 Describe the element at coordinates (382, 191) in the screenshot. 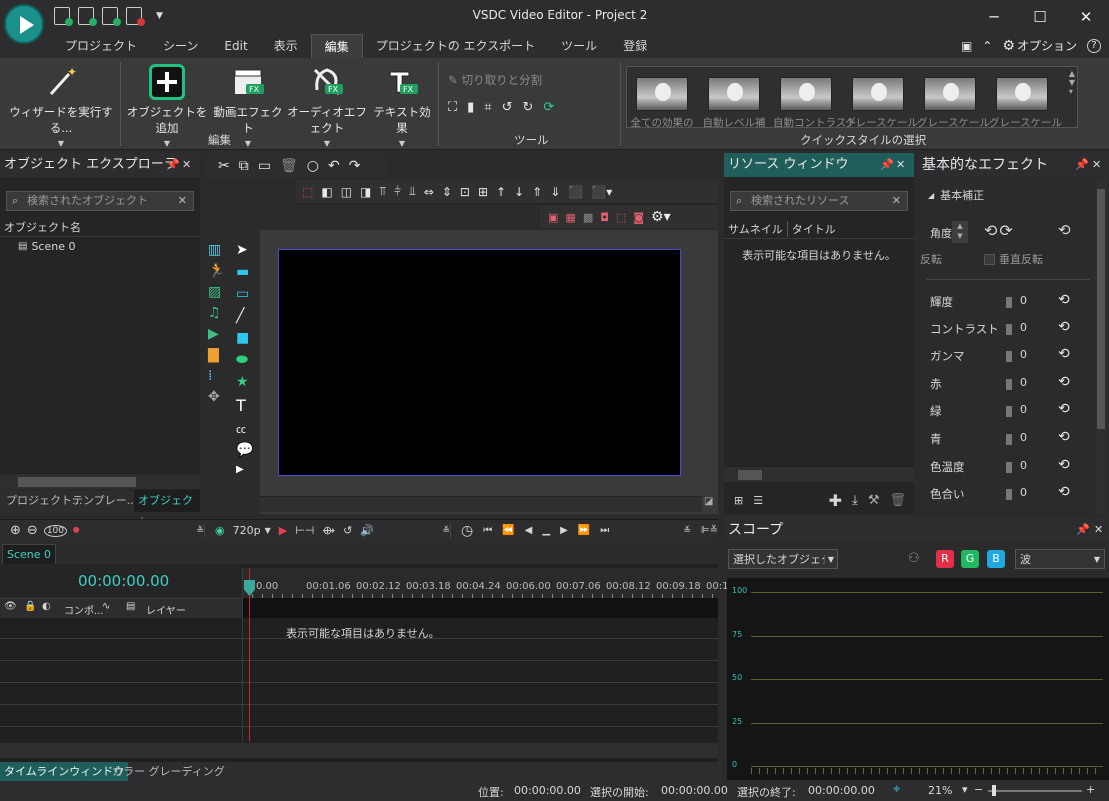

I see `align-top-icon: ⫪` at that location.